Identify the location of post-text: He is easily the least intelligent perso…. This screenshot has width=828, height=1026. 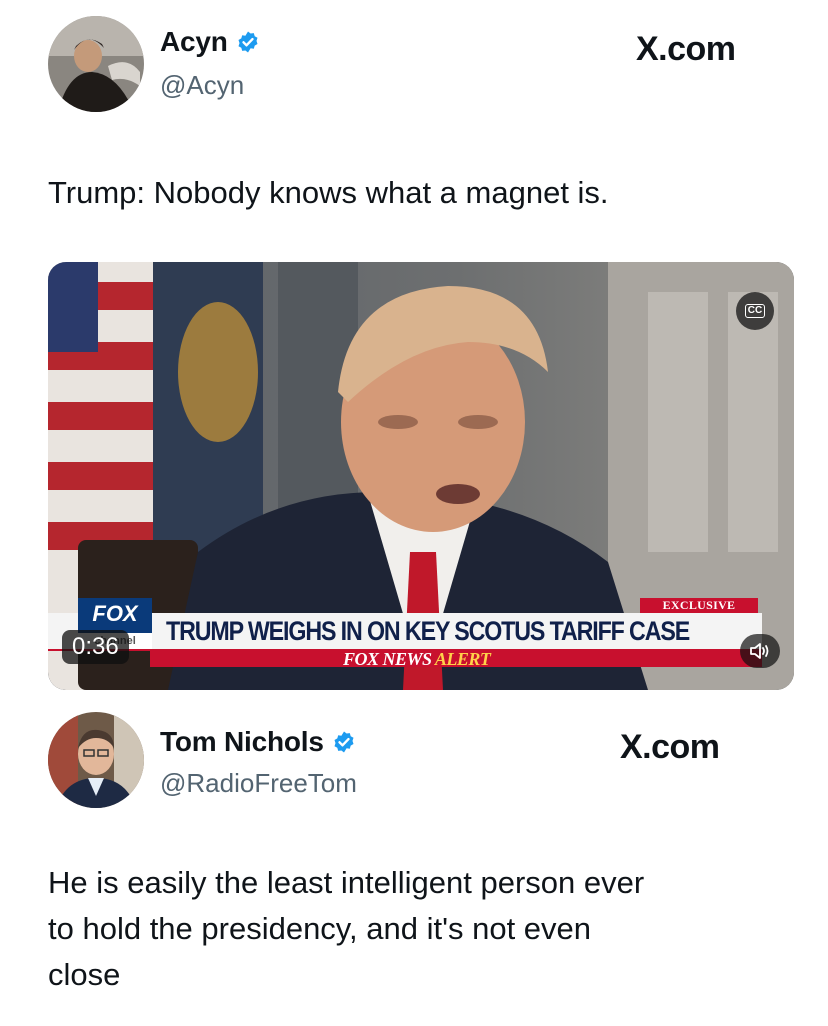
(346, 929).